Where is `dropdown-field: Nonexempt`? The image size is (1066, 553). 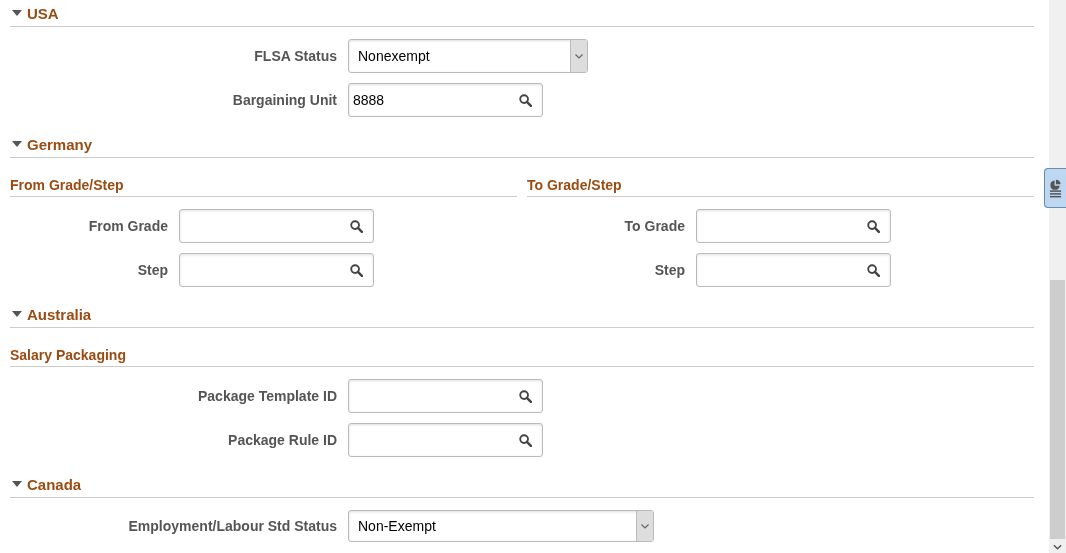
dropdown-field: Nonexempt is located at coordinates (468, 56).